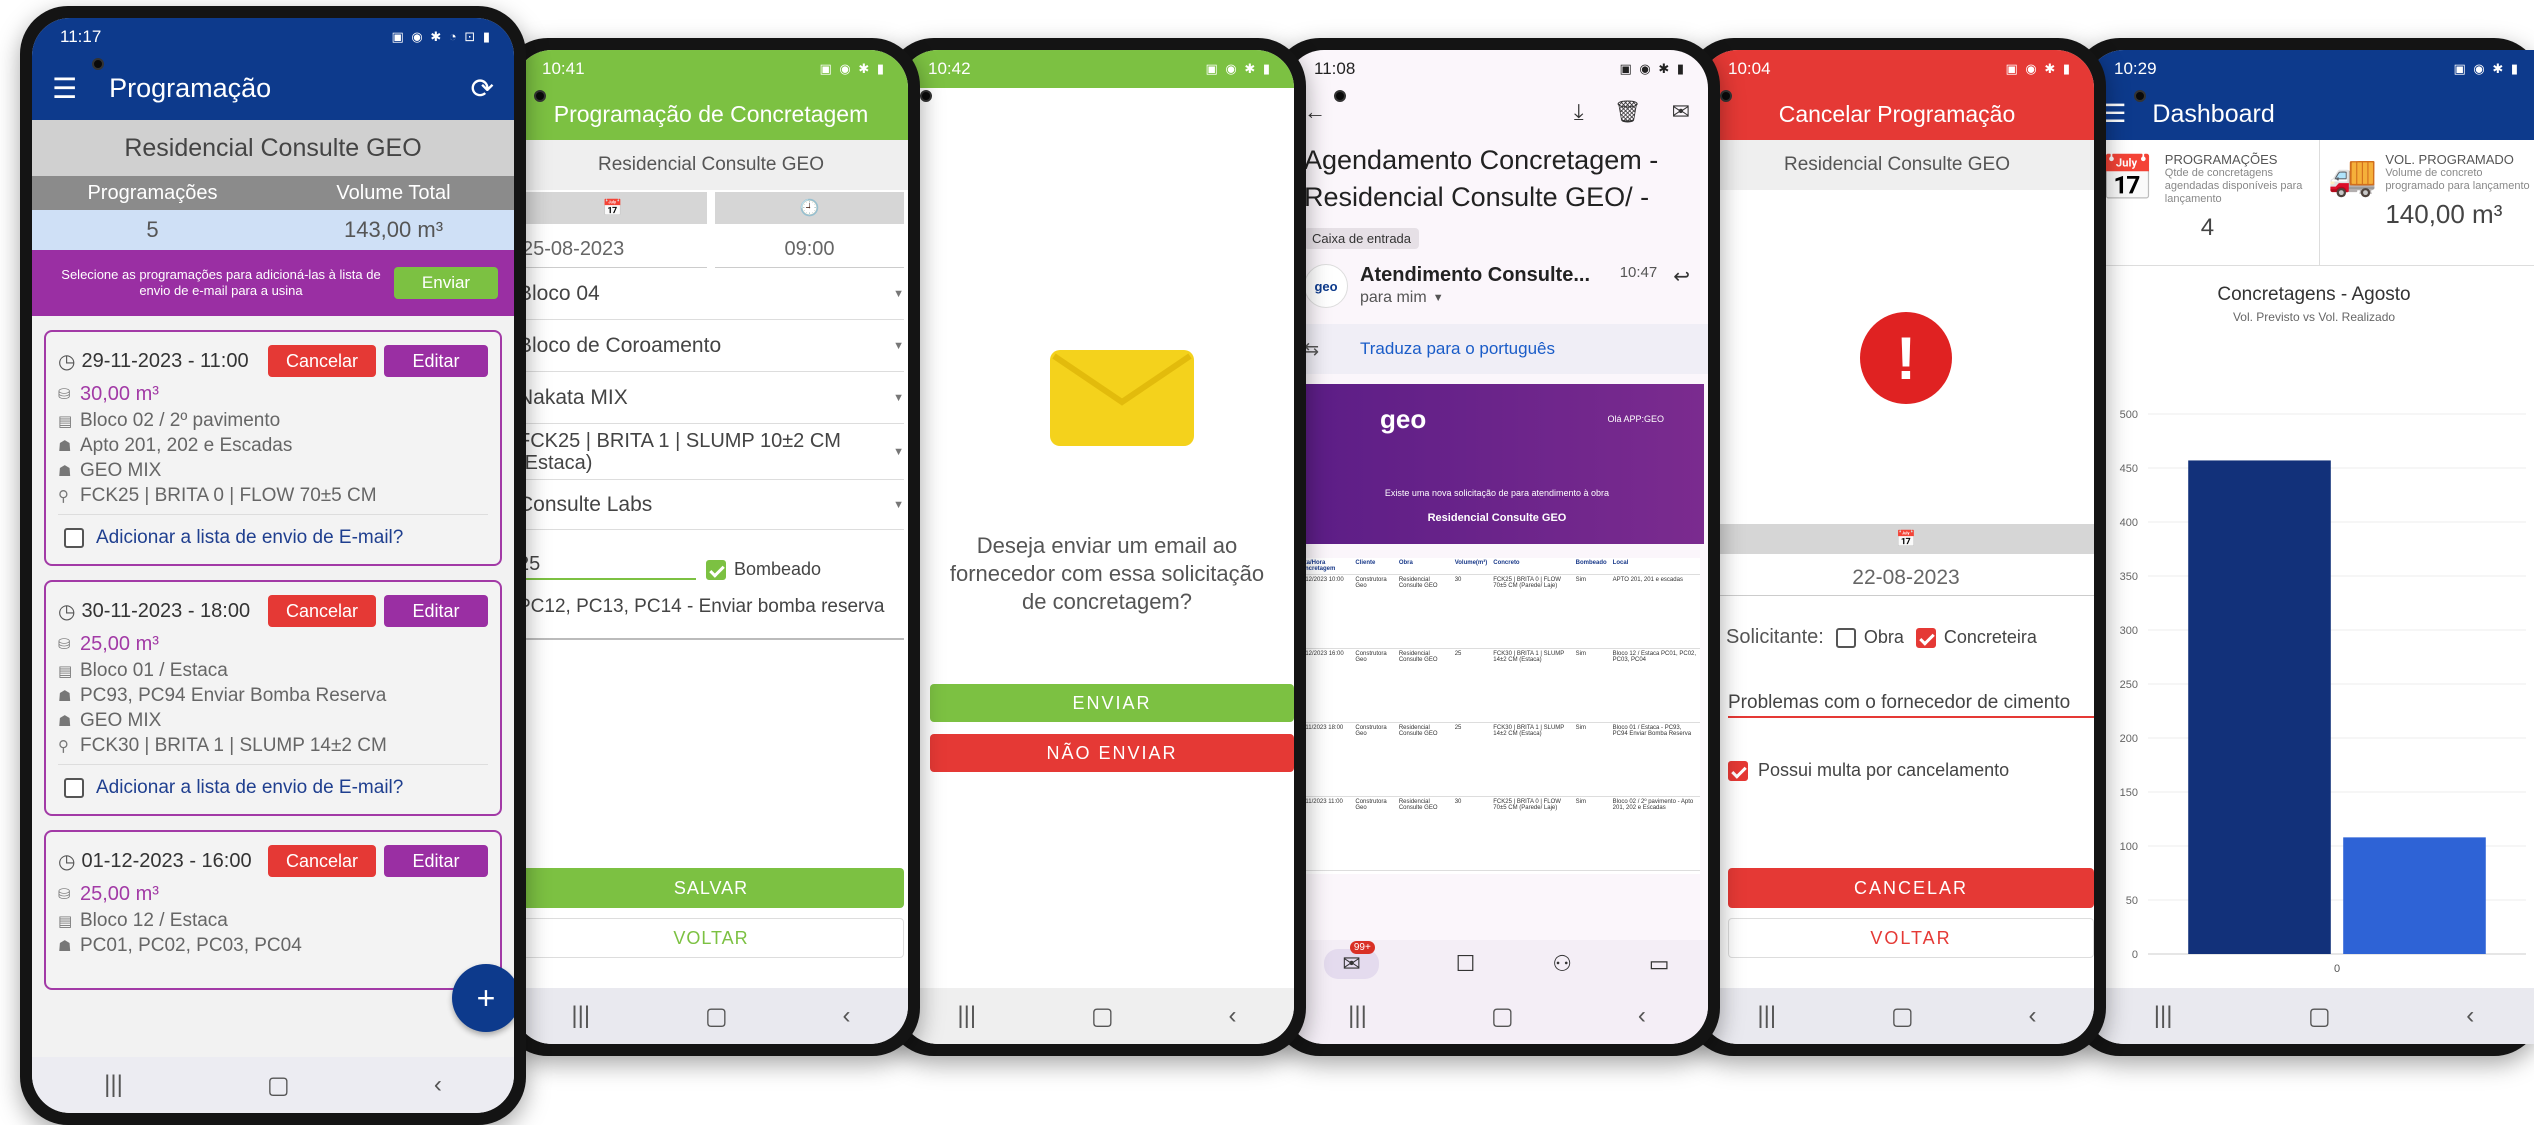 The width and height of the screenshot is (2534, 1125). I want to click on cancel-schedule-button: CANCELAR, so click(1911, 888).